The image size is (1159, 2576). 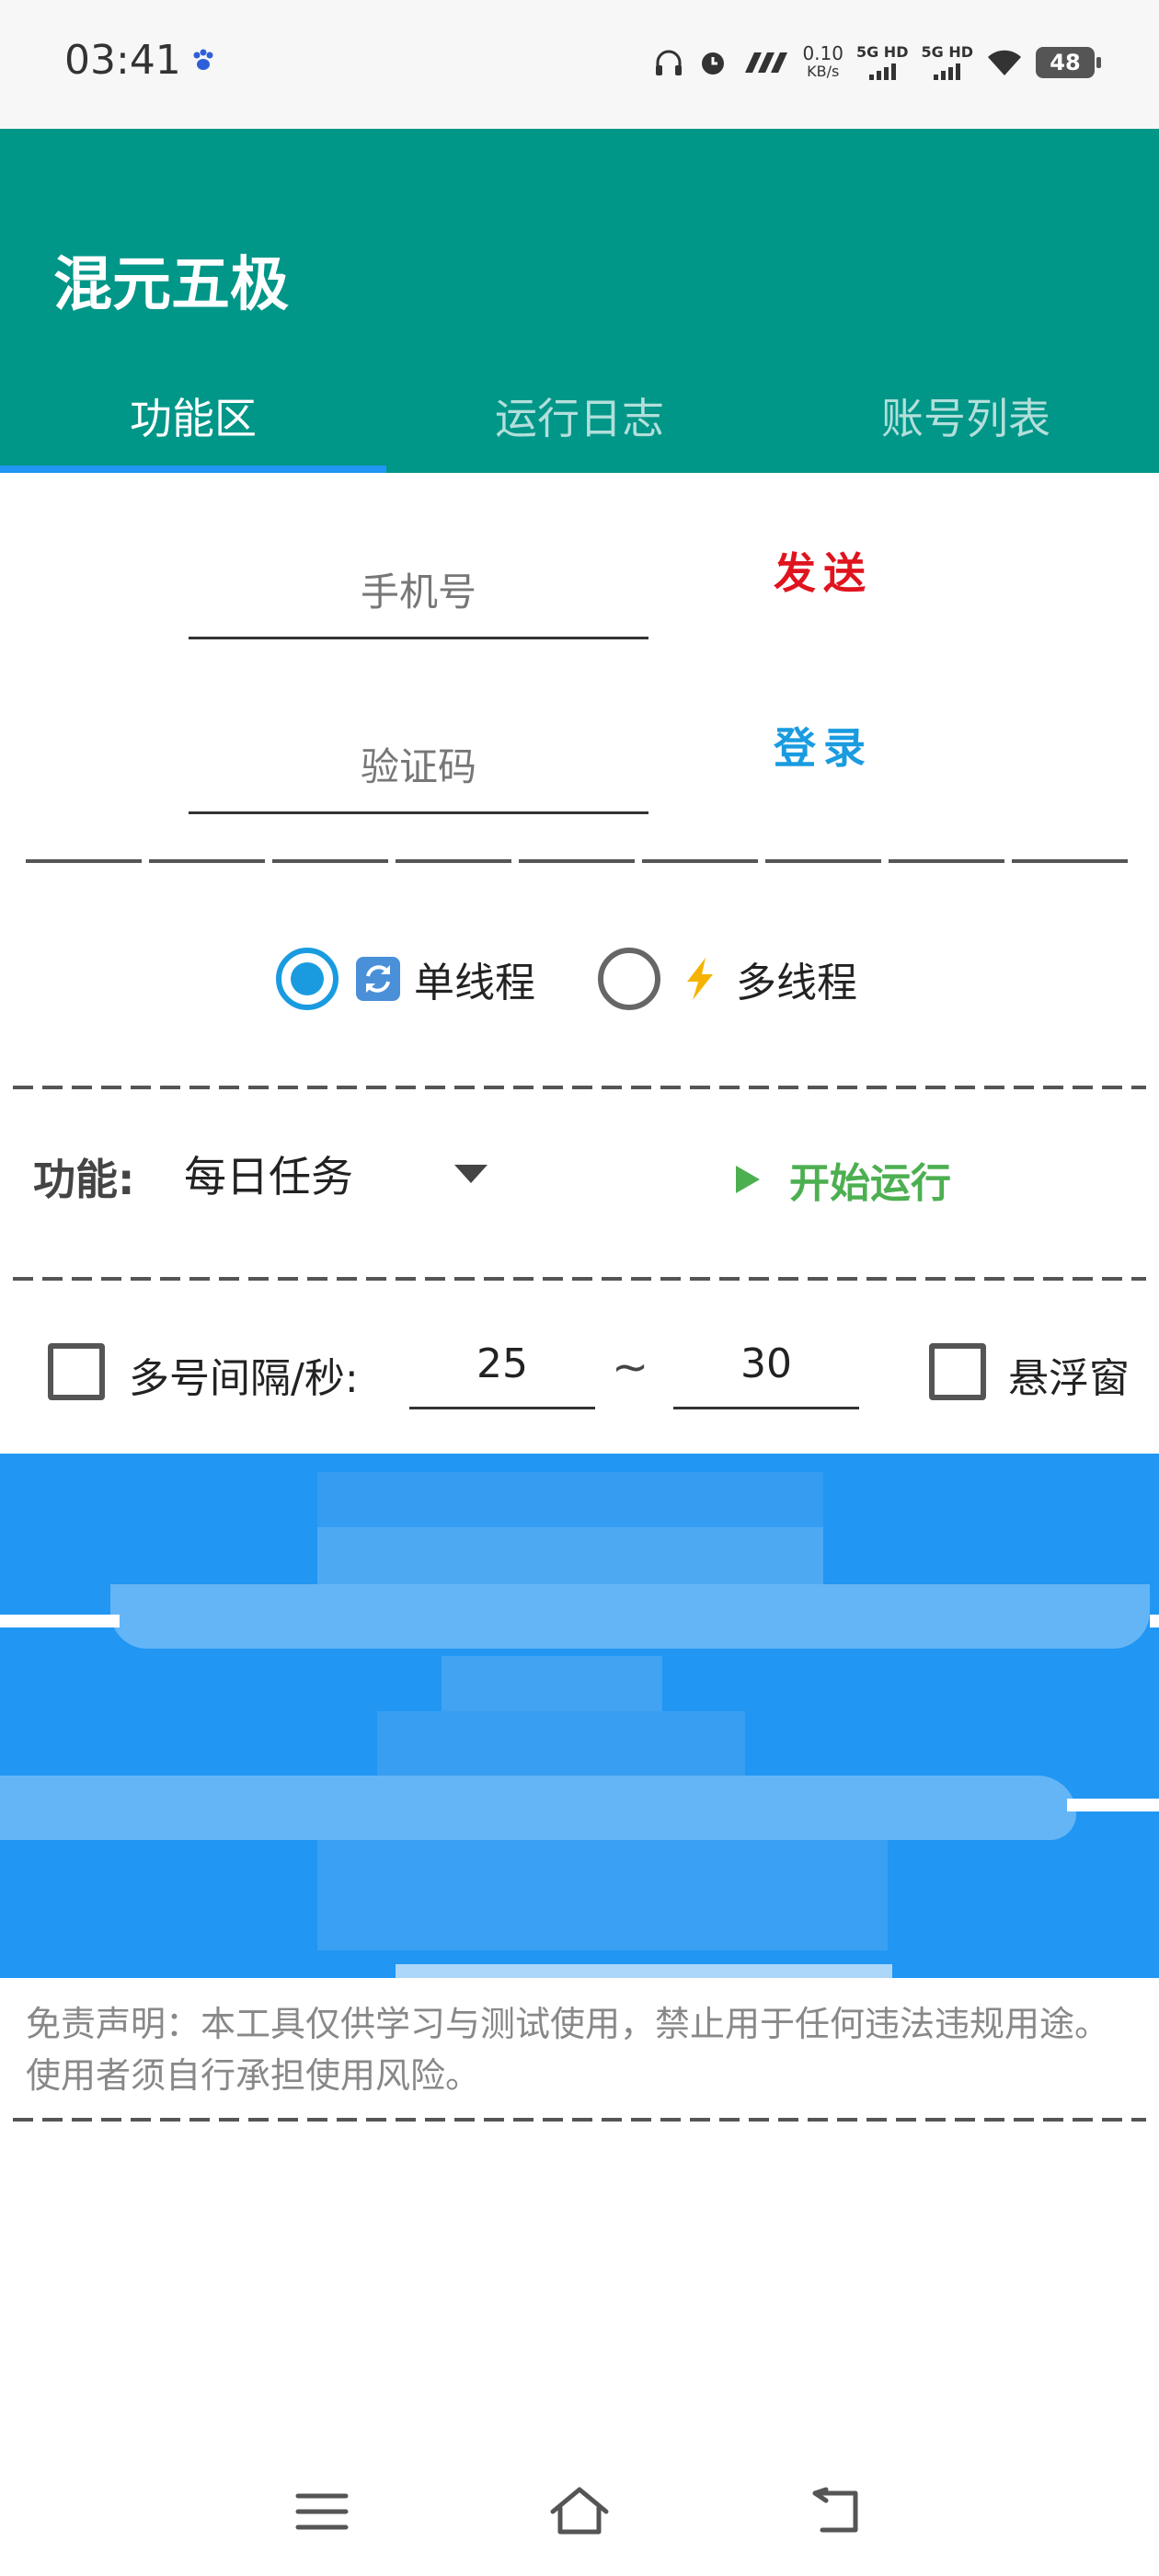 What do you see at coordinates (322, 2511) in the screenshot?
I see `menu-icon` at bounding box center [322, 2511].